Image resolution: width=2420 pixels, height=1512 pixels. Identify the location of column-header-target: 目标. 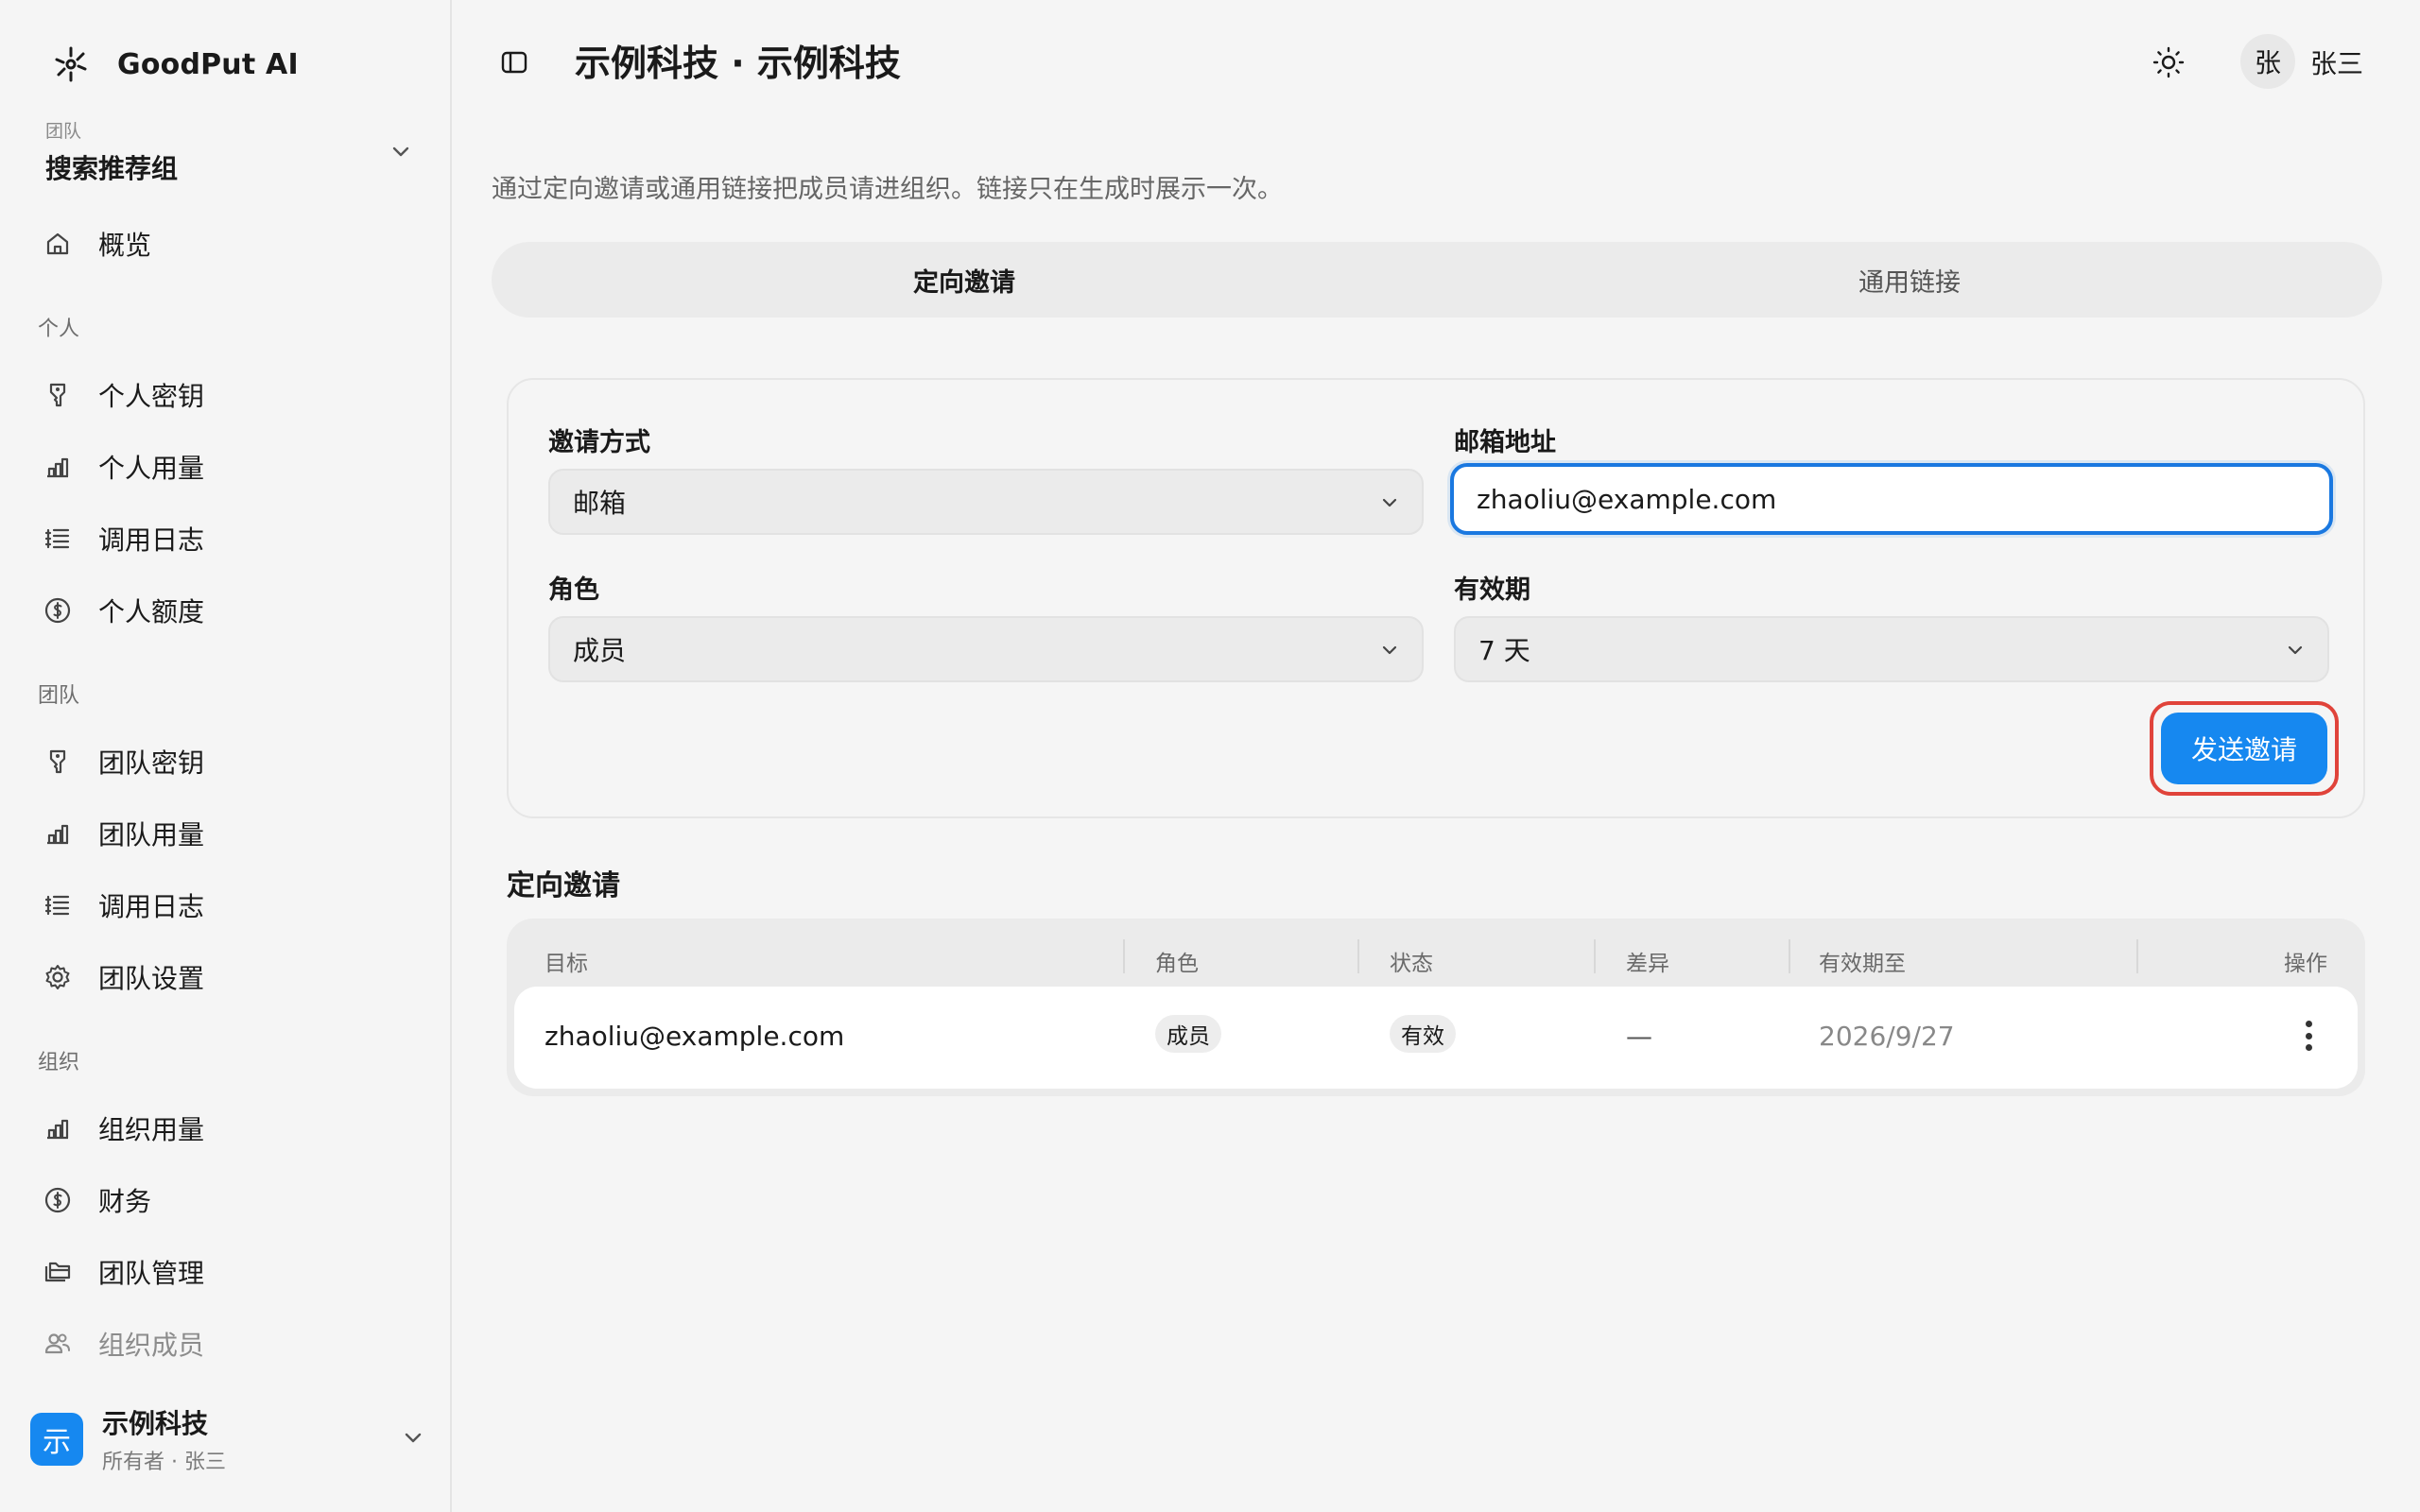
(566, 964).